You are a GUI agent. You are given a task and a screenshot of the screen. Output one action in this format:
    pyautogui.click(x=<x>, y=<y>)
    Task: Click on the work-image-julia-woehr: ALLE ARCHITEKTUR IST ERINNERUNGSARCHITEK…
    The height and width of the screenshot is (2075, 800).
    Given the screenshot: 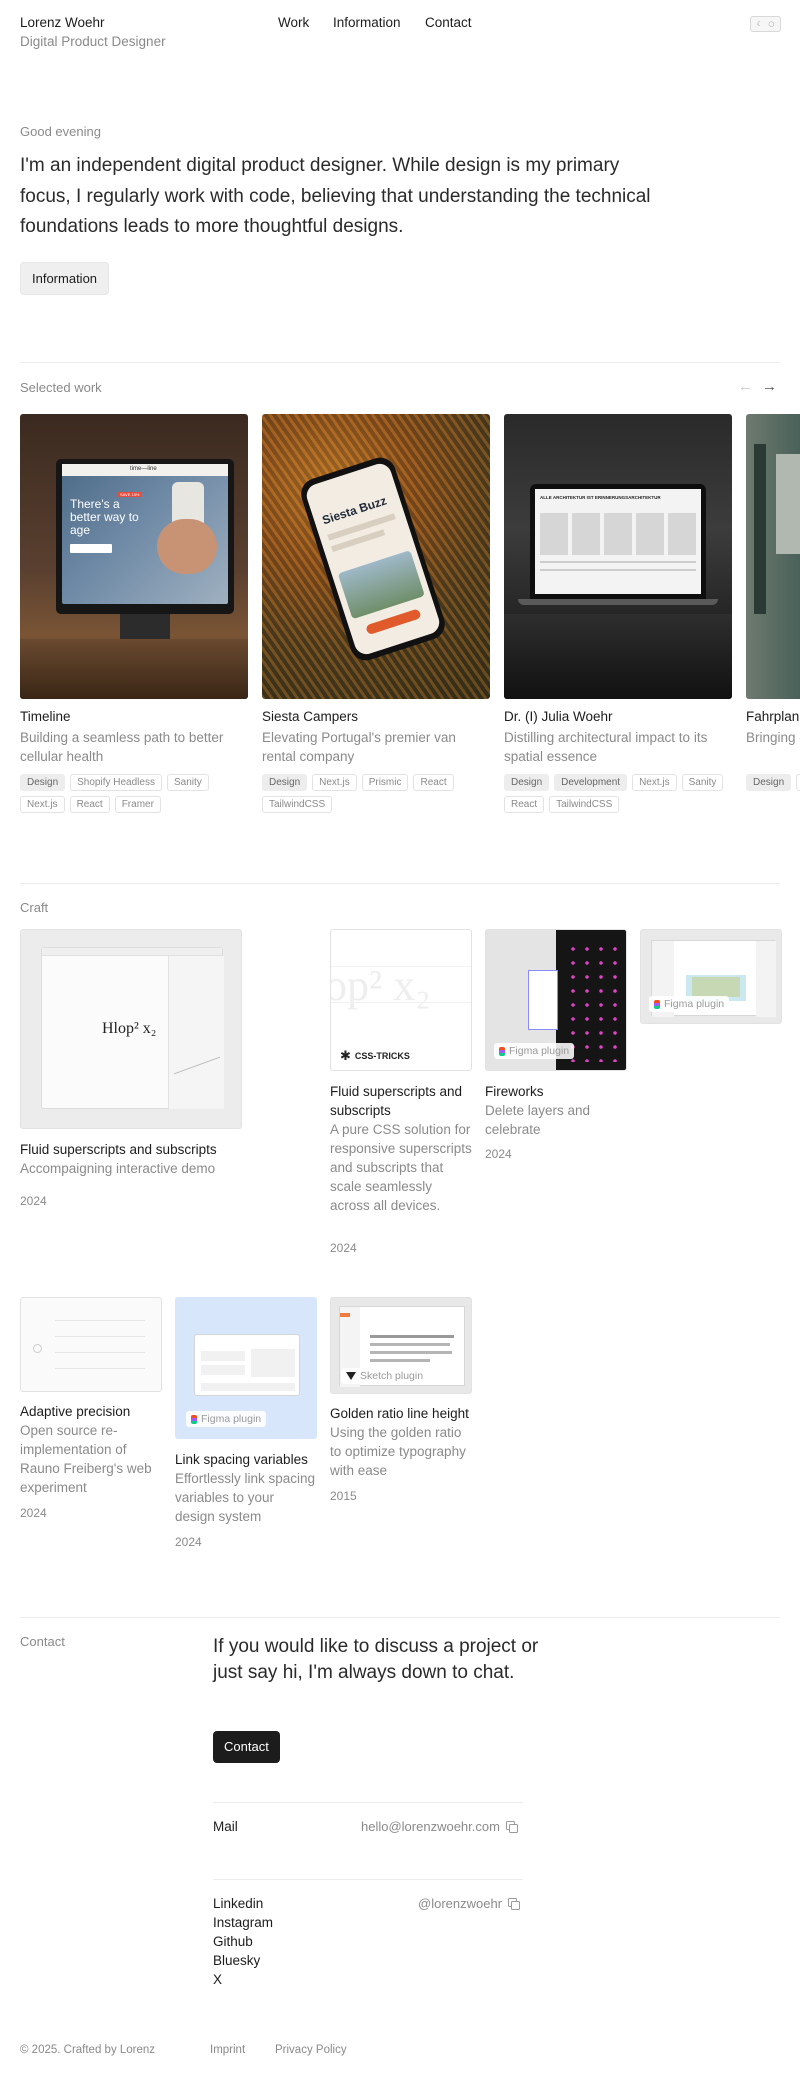 What is the action you would take?
    pyautogui.click(x=618, y=556)
    